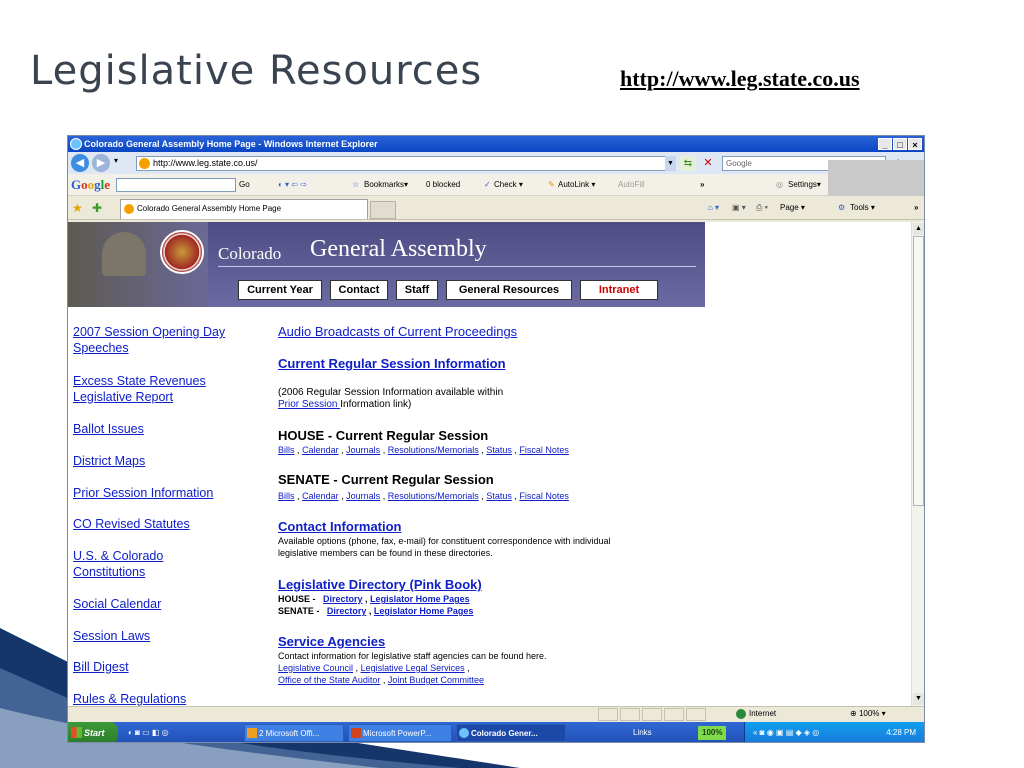  Describe the element at coordinates (424, 611) in the screenshot. I see `senate-home-pages-link: Legislator Home Pages` at that location.